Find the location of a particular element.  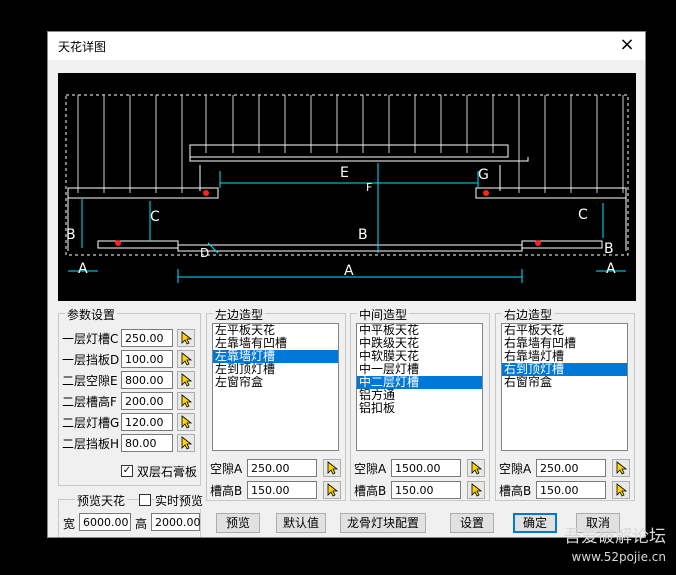

param-label-c: 一层灯槽C is located at coordinates (90, 339).